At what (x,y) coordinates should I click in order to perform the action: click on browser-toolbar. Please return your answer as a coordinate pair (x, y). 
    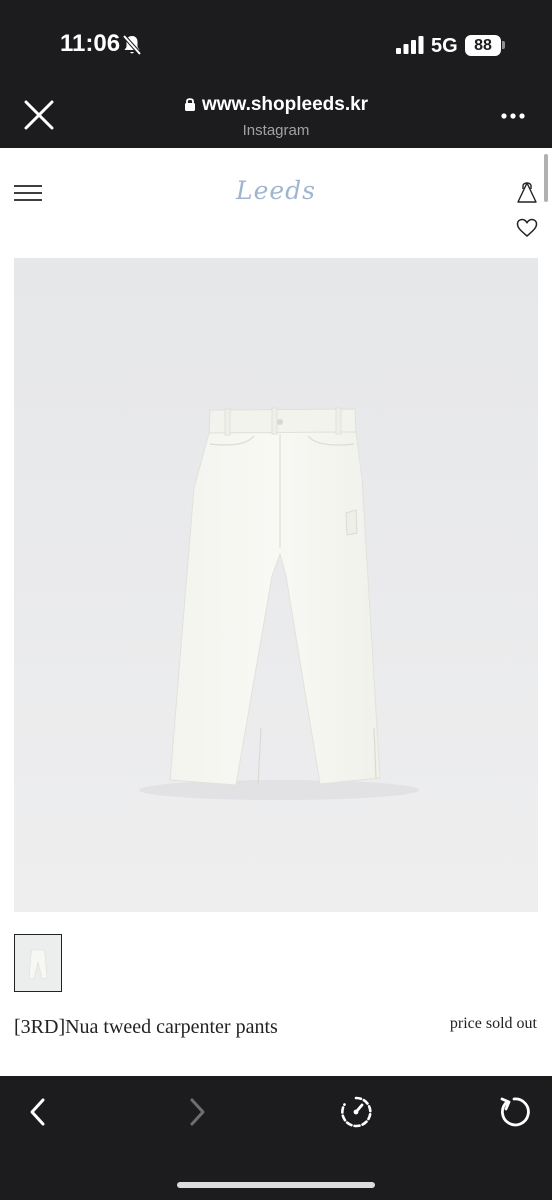
    Looking at the image, I should click on (276, 1138).